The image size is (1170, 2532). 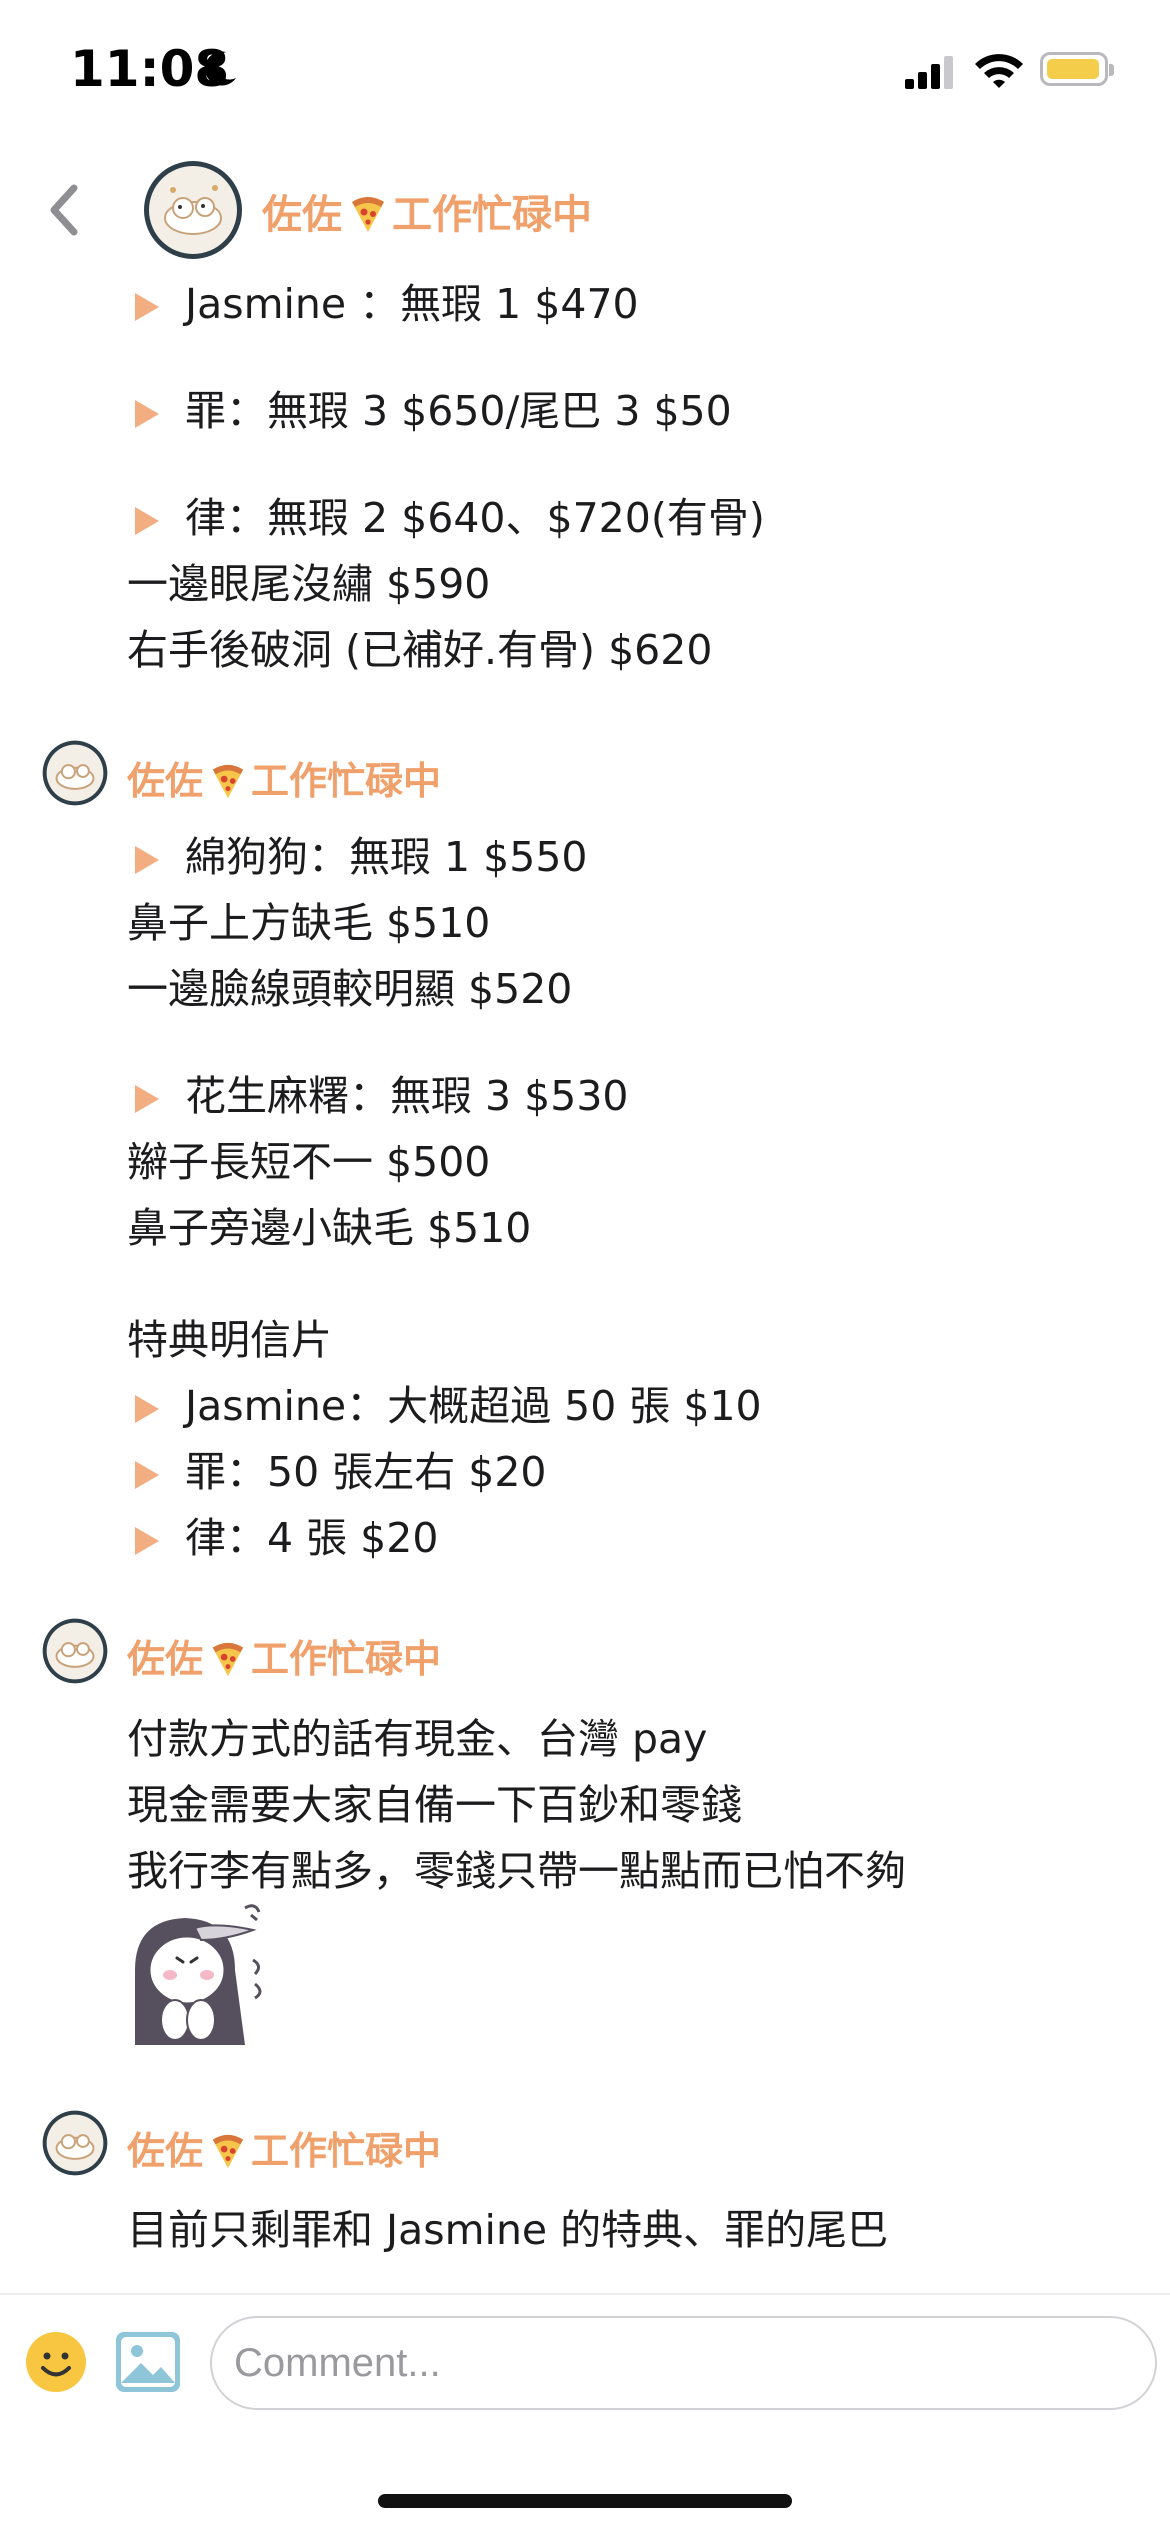 I want to click on message-line: 目前只剩罪和 Jasmine 的特典、罪的尾巴, so click(x=508, y=2230).